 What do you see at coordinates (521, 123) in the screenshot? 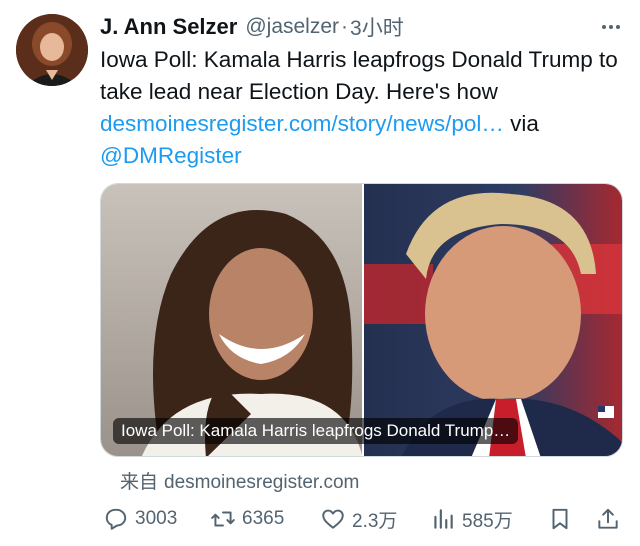
I see `tweet-text-via: via` at bounding box center [521, 123].